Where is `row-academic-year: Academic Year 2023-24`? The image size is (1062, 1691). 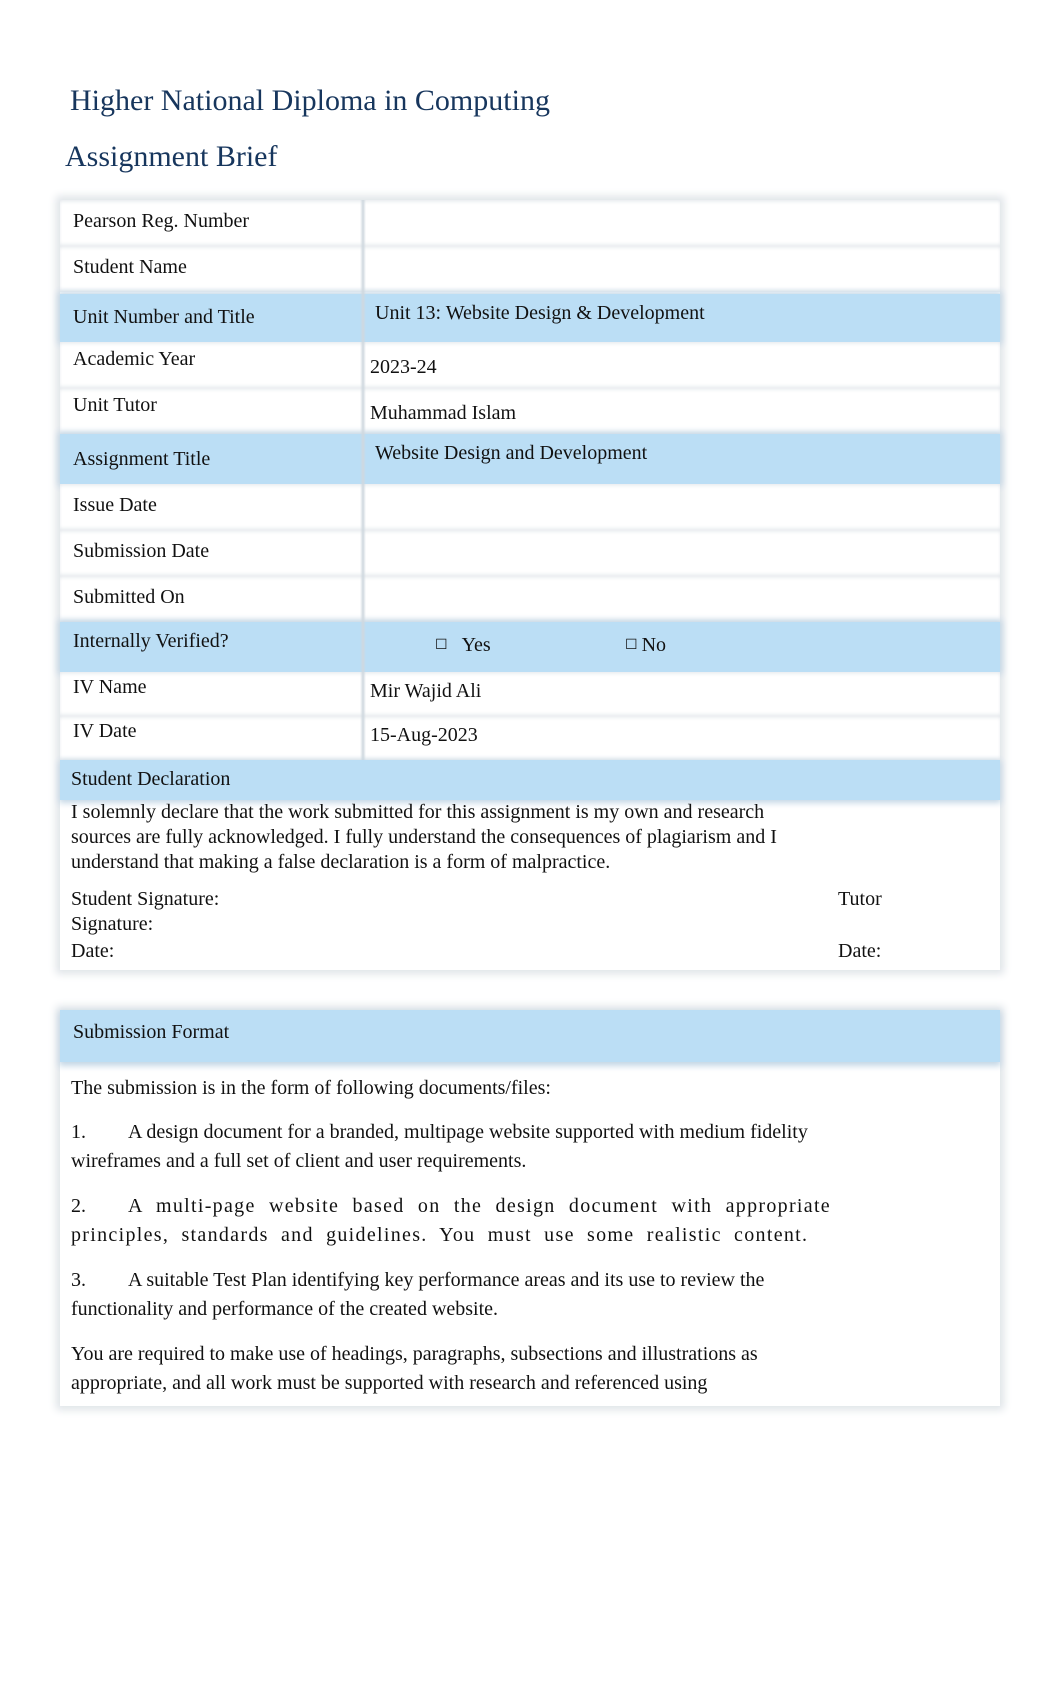
row-academic-year: Academic Year 2023-24 is located at coordinates (530, 365).